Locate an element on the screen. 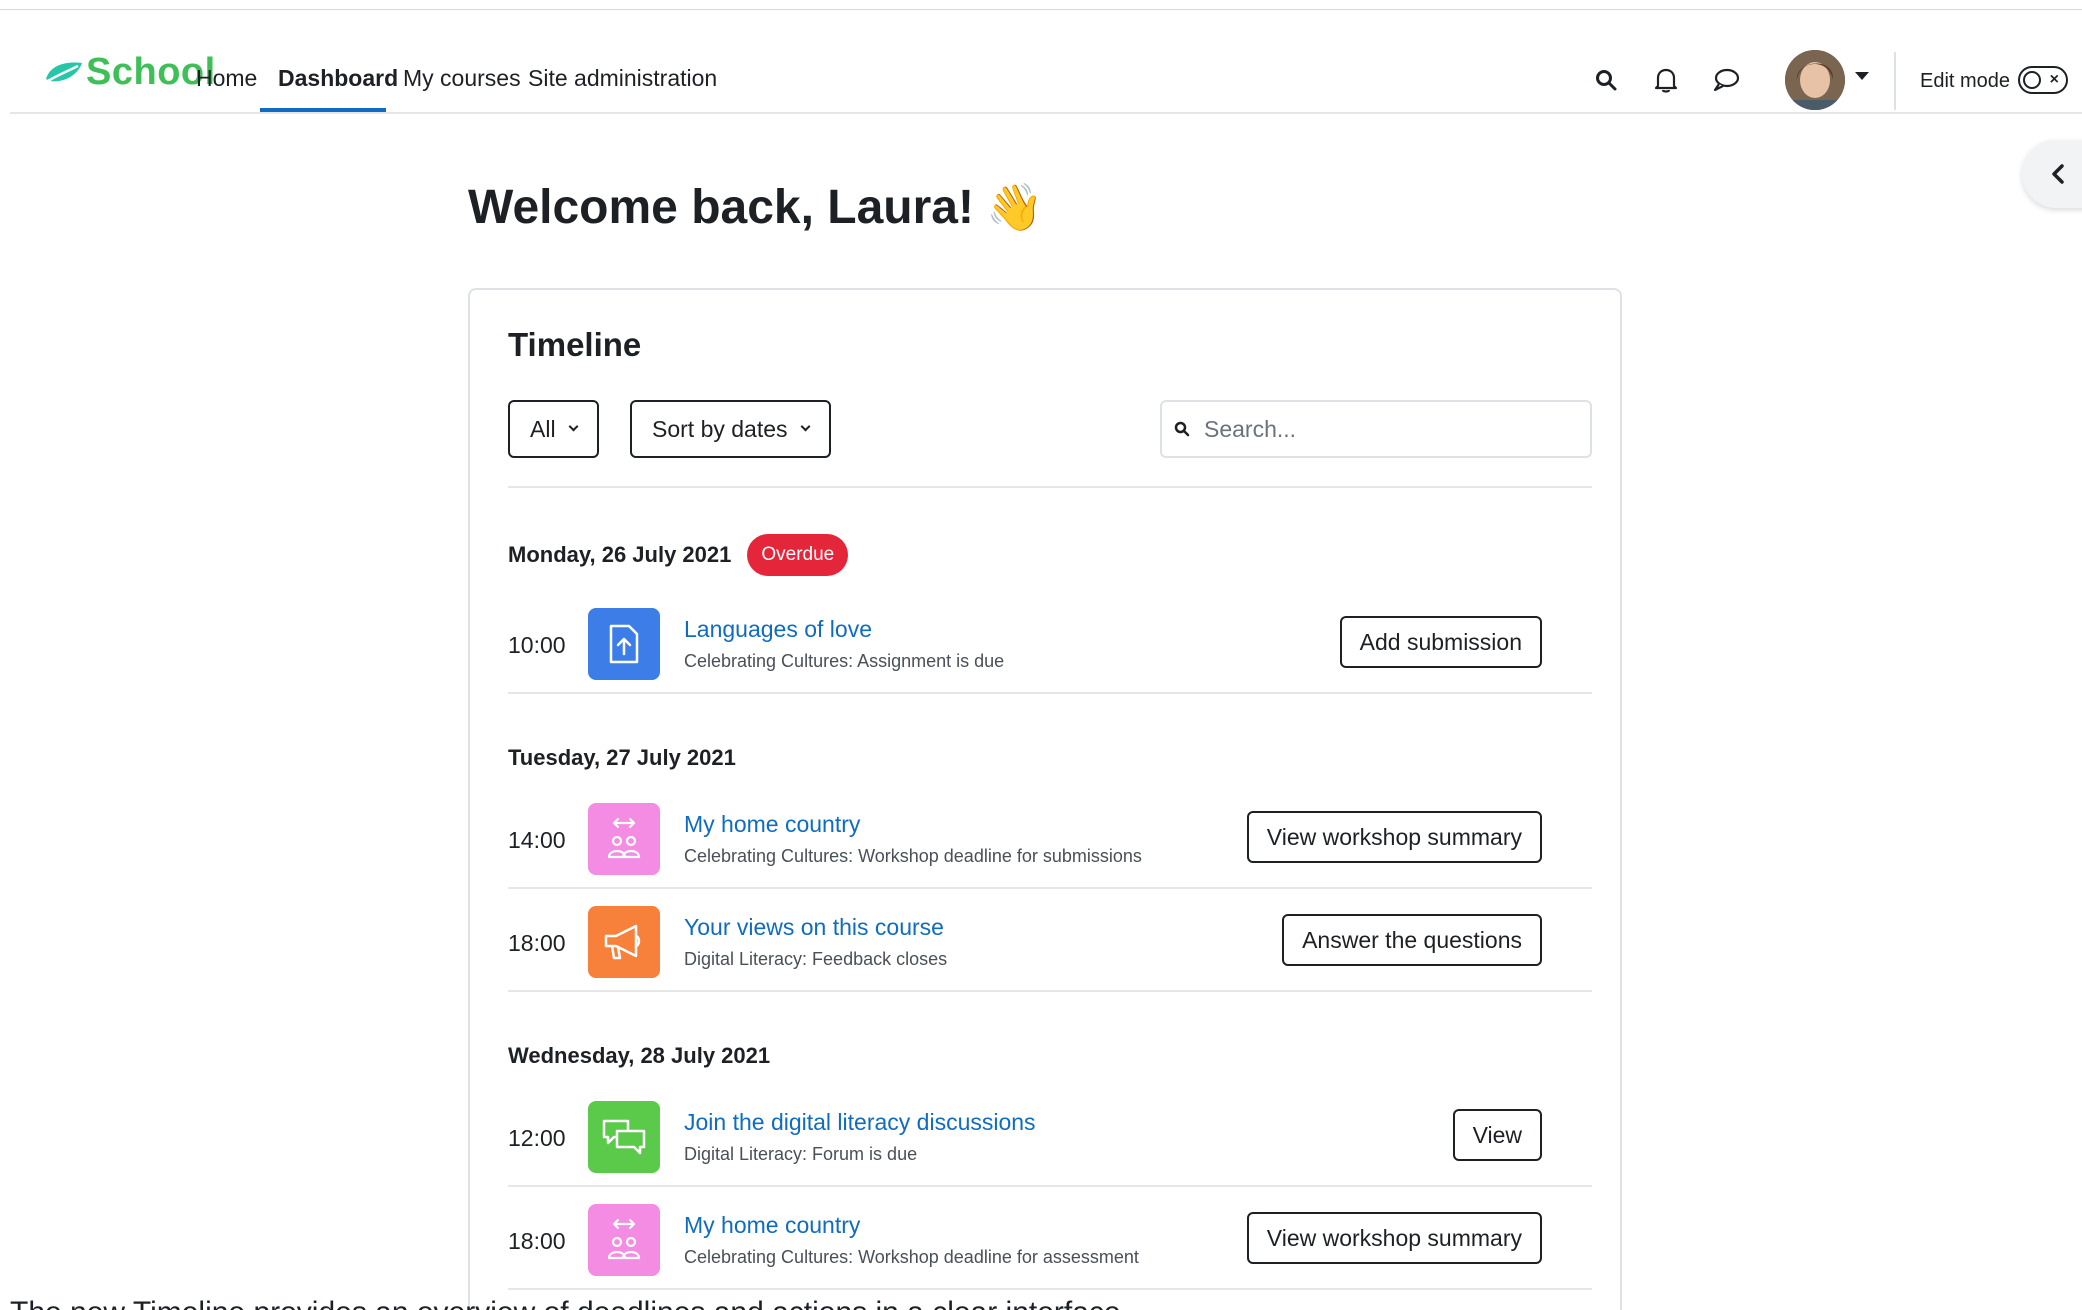 This screenshot has height=1310, width=2082. sort-dropdown: Sort by dates is located at coordinates (730, 429).